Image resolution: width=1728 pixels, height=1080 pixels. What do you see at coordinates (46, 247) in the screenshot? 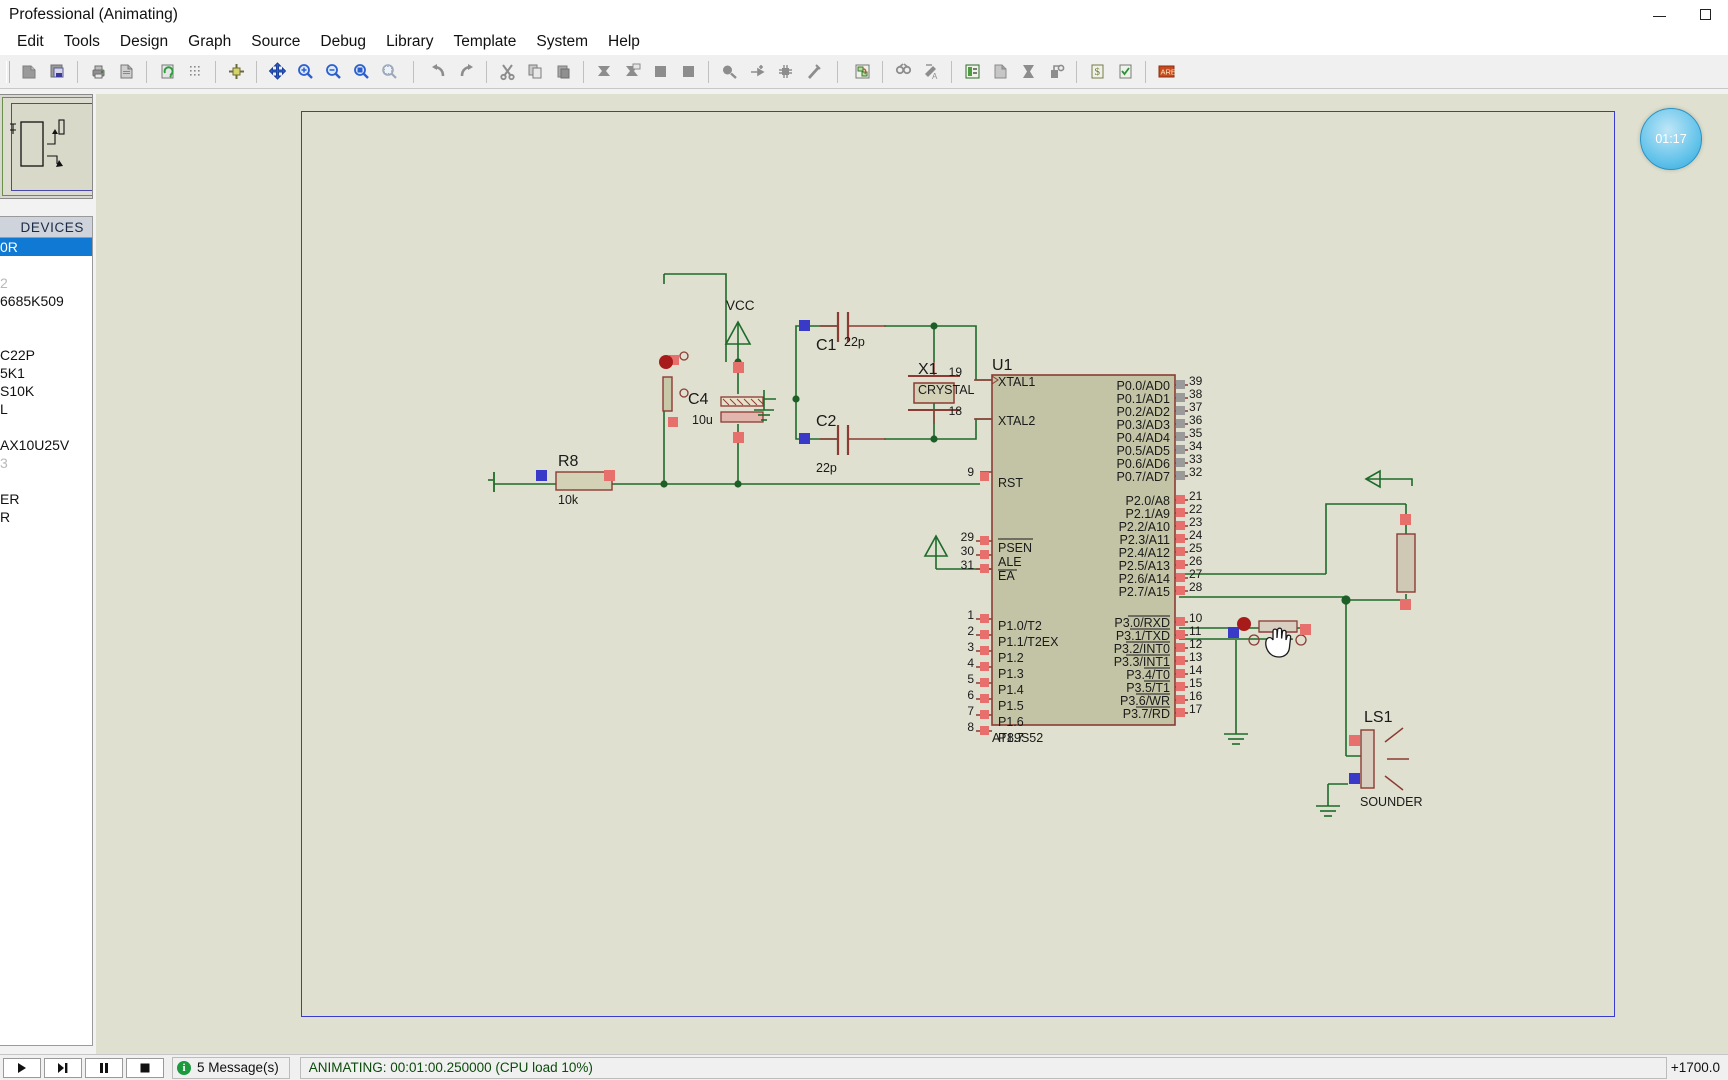
I see `device-item-0: 0R` at bounding box center [46, 247].